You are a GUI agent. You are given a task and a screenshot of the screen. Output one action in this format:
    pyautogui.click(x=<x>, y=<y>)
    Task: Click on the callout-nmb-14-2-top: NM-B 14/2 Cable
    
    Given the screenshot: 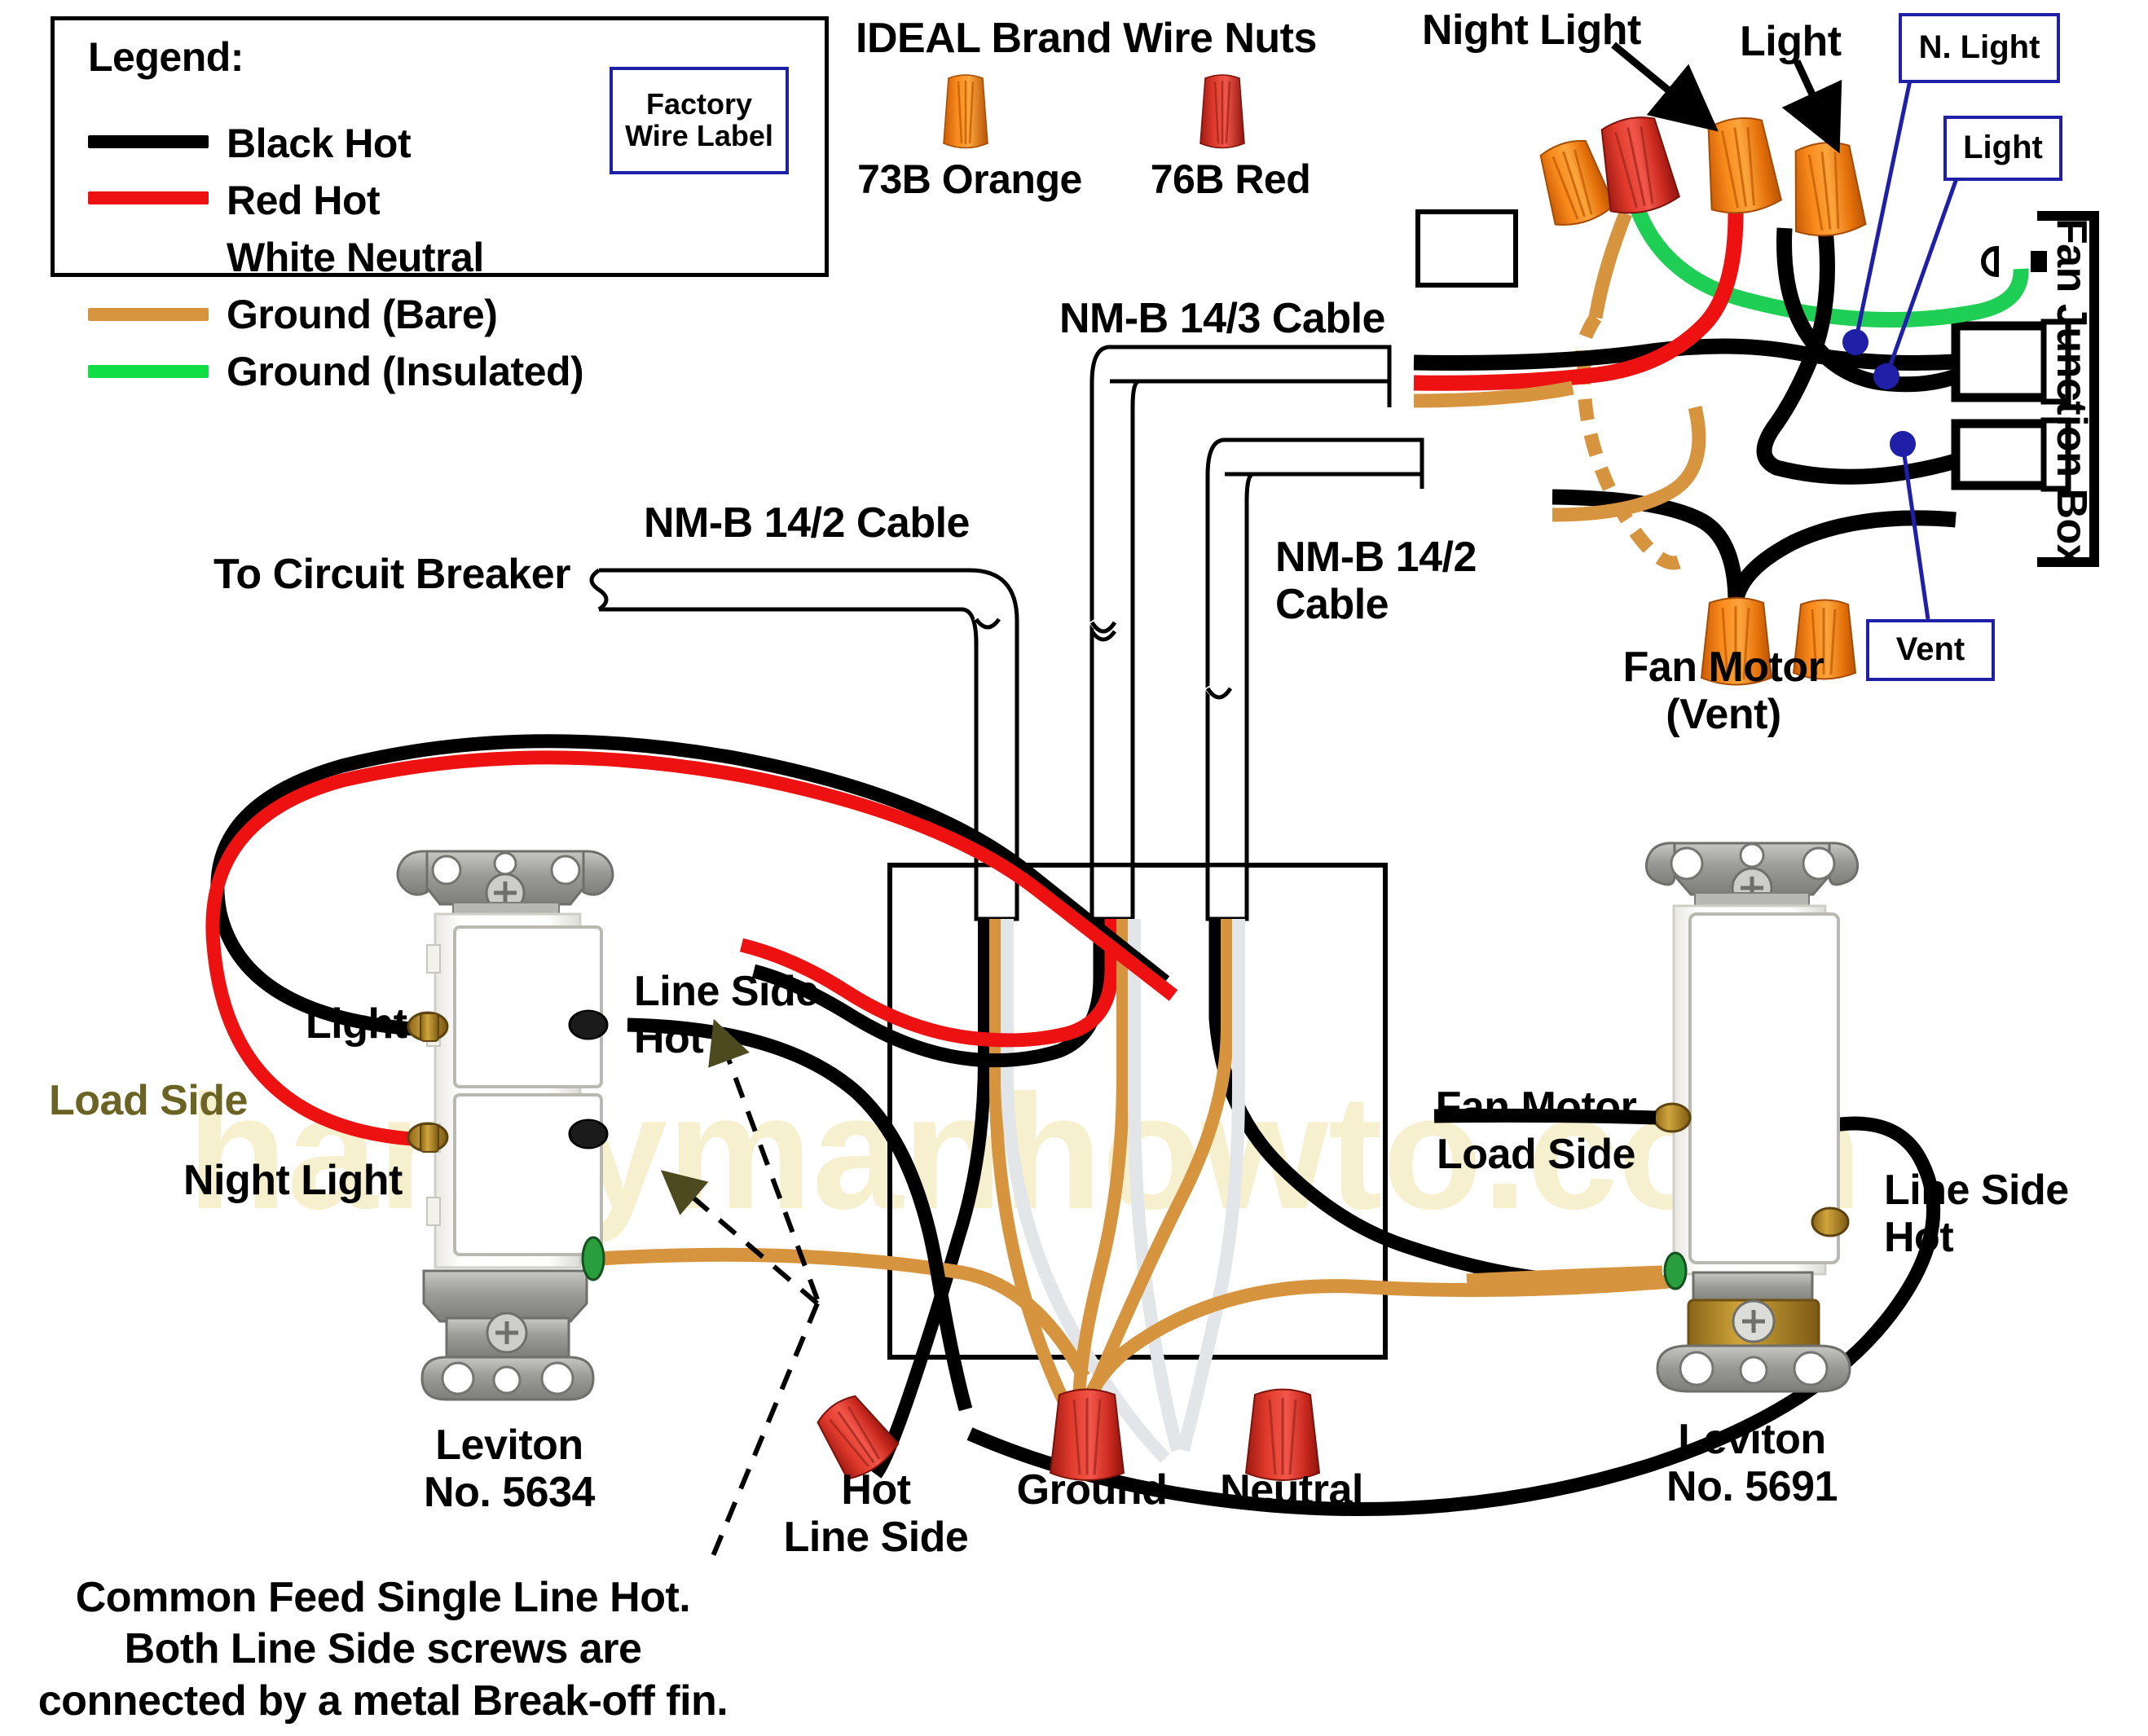 What is the action you would take?
    pyautogui.click(x=807, y=523)
    